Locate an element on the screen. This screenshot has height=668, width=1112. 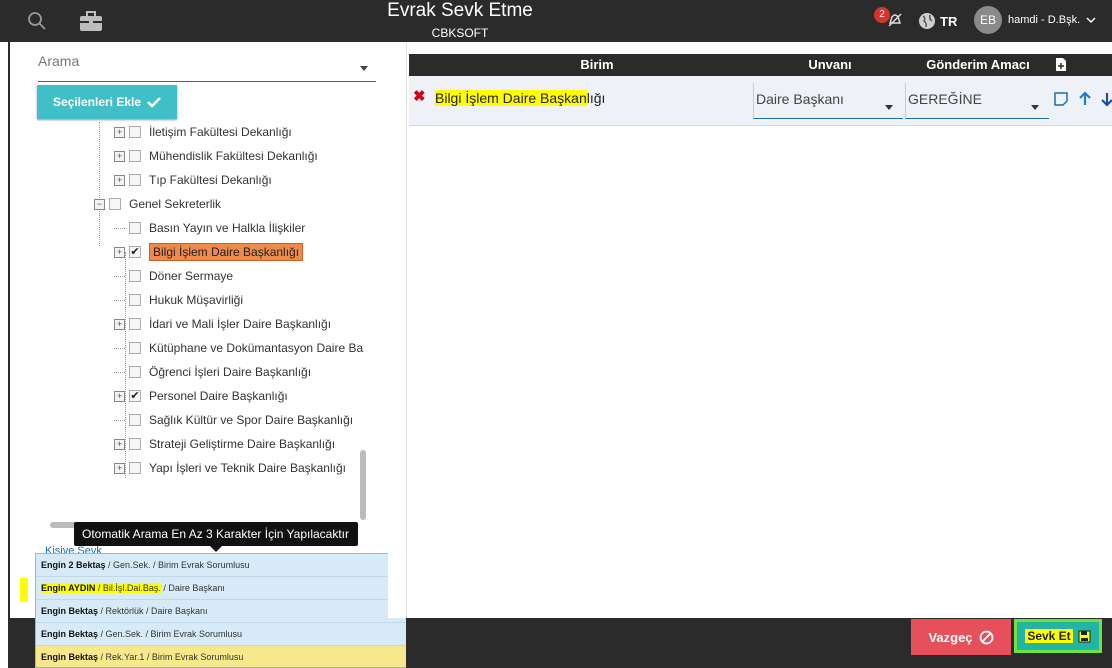
column-header-unvan: Unvanı is located at coordinates (830, 64).